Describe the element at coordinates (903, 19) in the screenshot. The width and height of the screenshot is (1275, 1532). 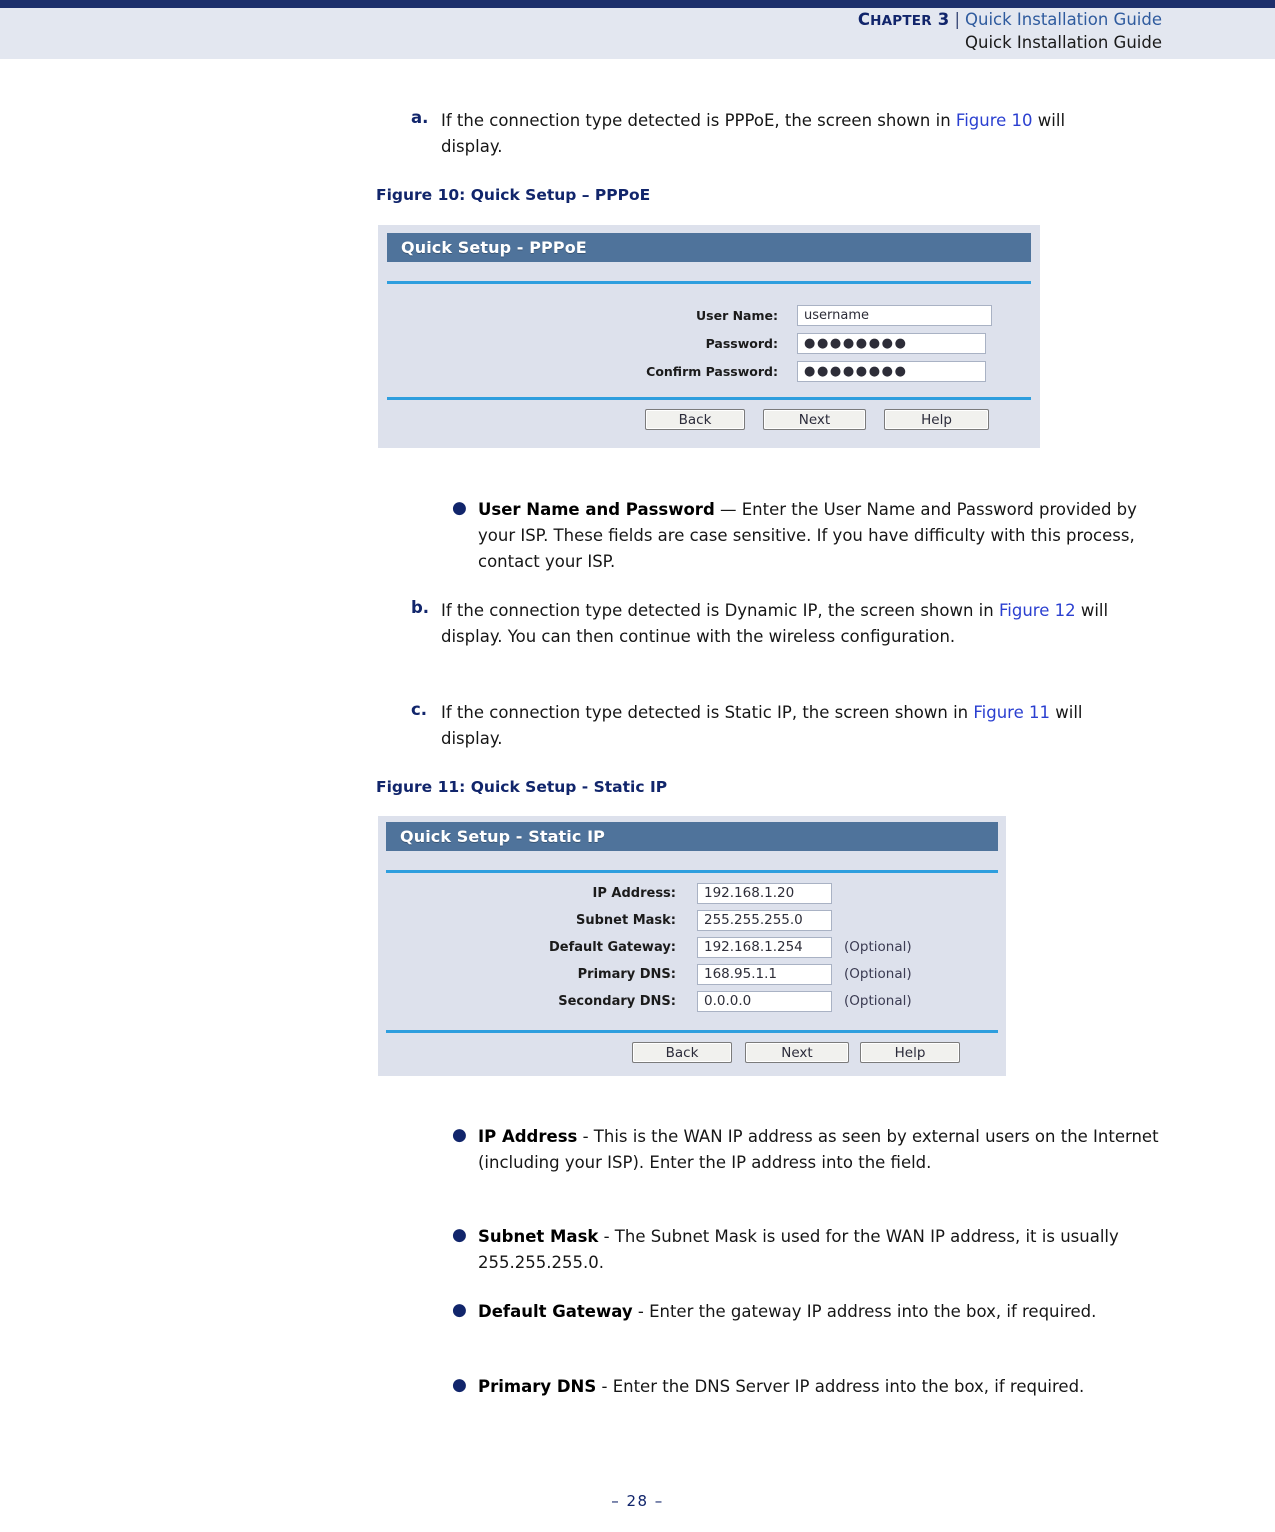
I see `chapter-label: CHAPTER 3` at that location.